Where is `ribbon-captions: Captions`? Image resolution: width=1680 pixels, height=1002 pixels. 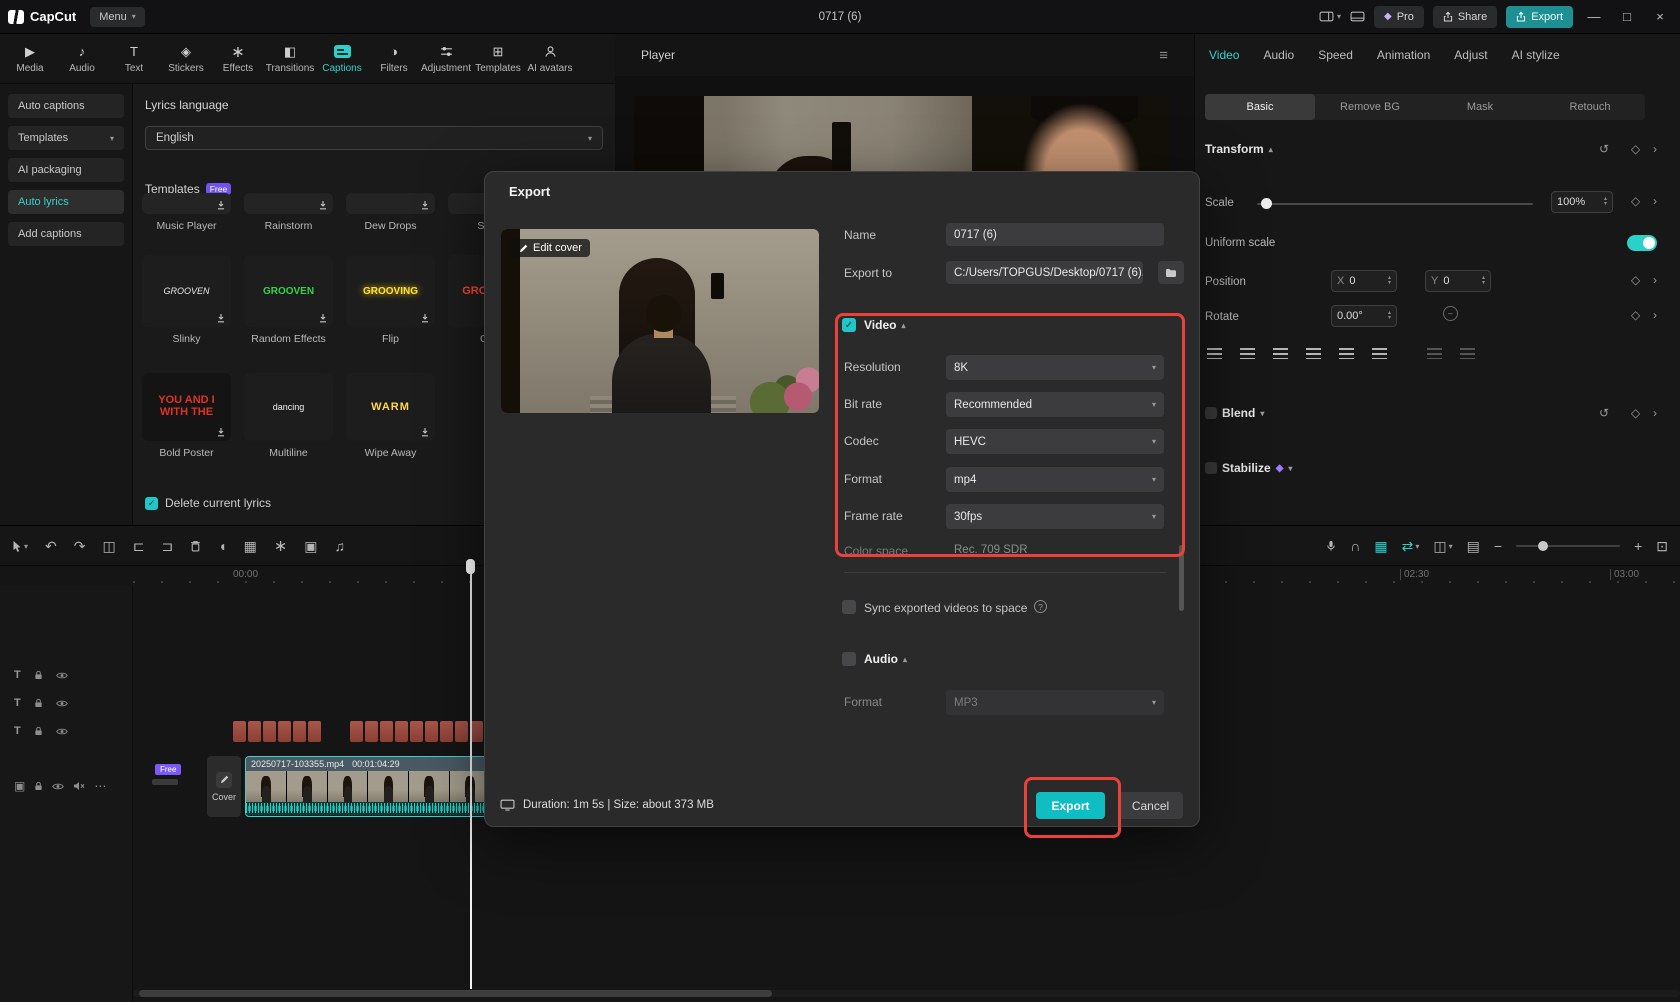
ribbon-captions: Captions is located at coordinates (342, 59).